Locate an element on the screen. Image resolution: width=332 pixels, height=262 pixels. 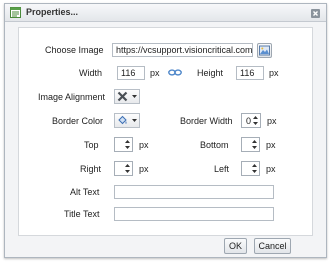
left-stepper is located at coordinates (250, 168).